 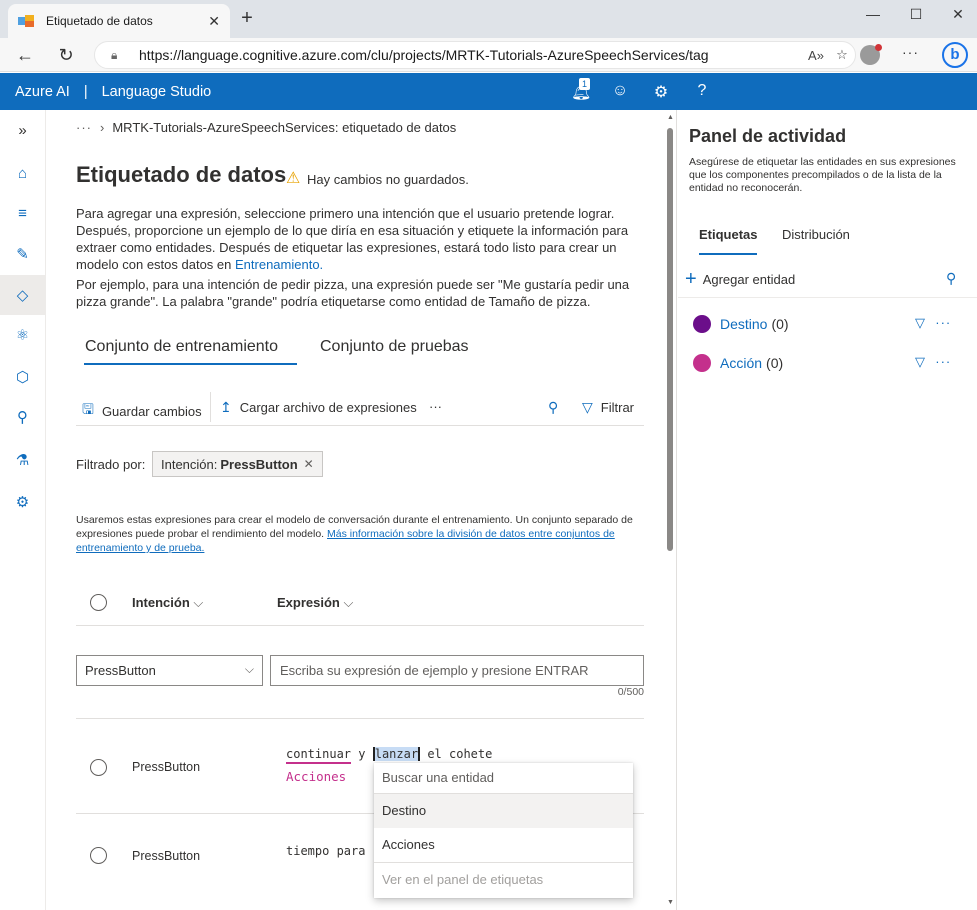 What do you see at coordinates (910, 52) in the screenshot?
I see `browser-more-icon: ···` at bounding box center [910, 52].